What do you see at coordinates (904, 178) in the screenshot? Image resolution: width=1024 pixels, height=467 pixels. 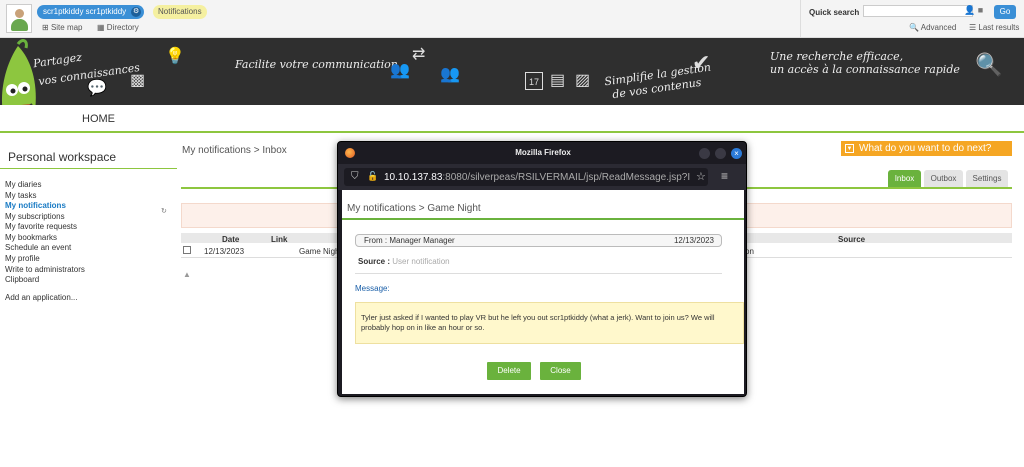 I see `tab-inbox: Inbox` at bounding box center [904, 178].